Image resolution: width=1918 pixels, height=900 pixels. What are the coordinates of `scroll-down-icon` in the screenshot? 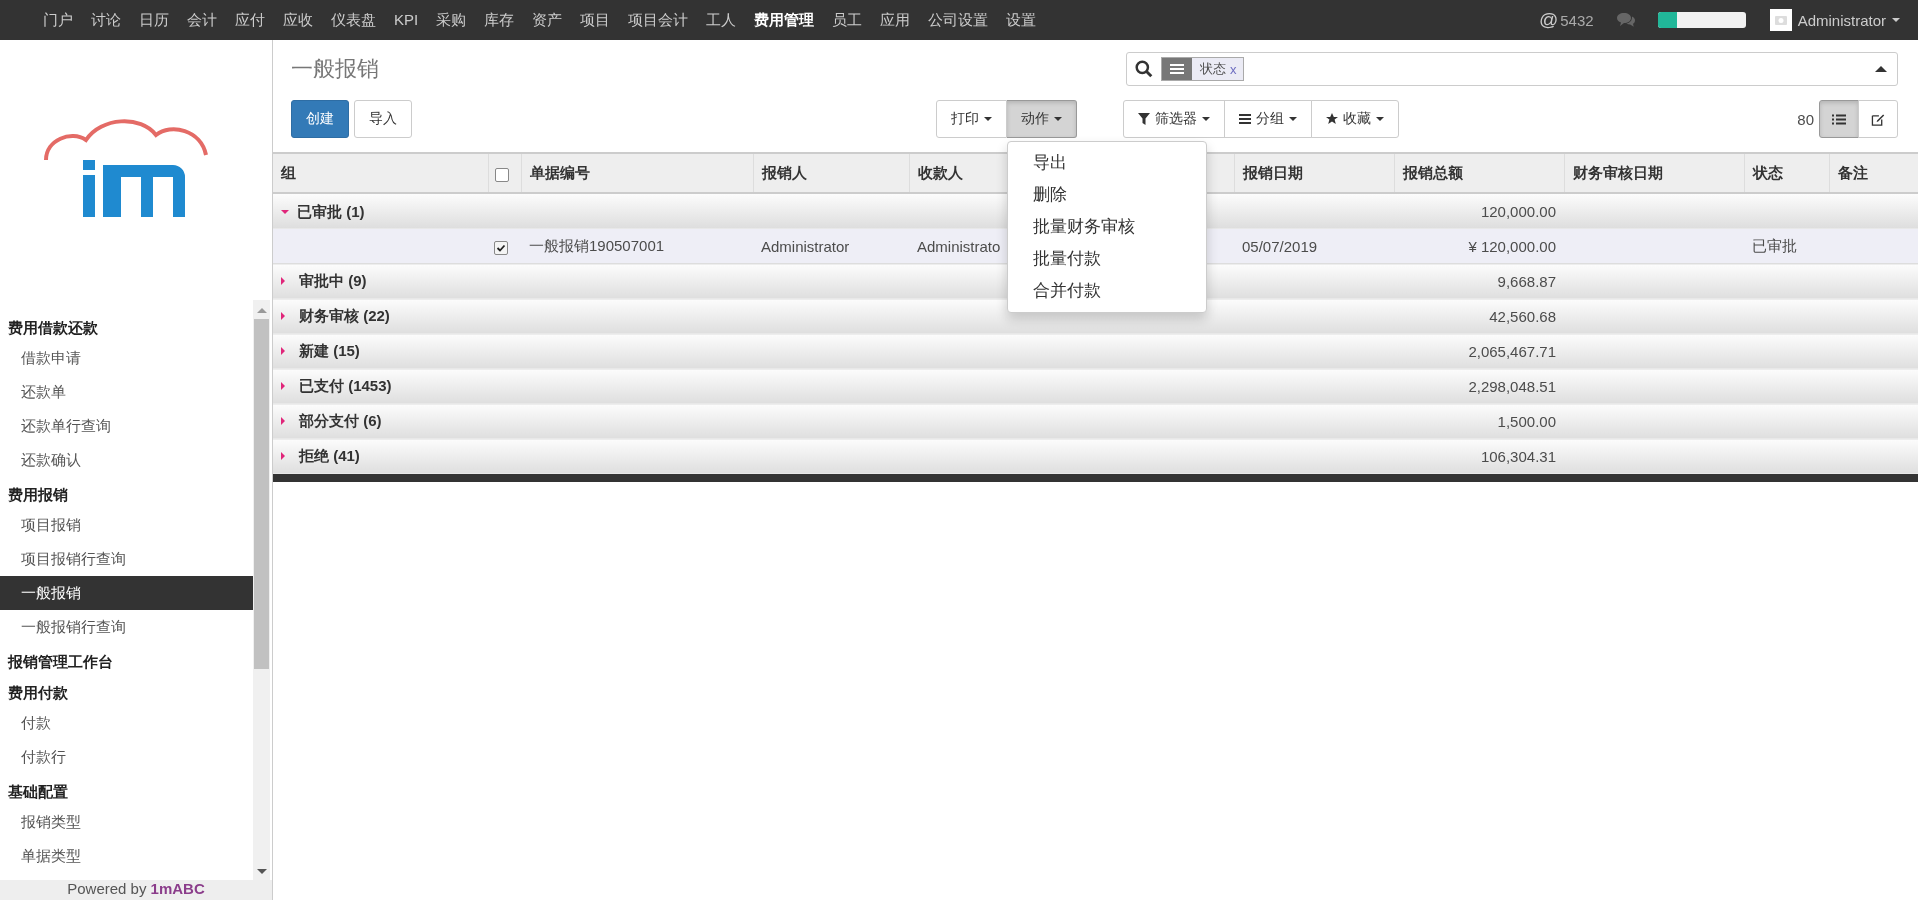 It's located at (261, 871).